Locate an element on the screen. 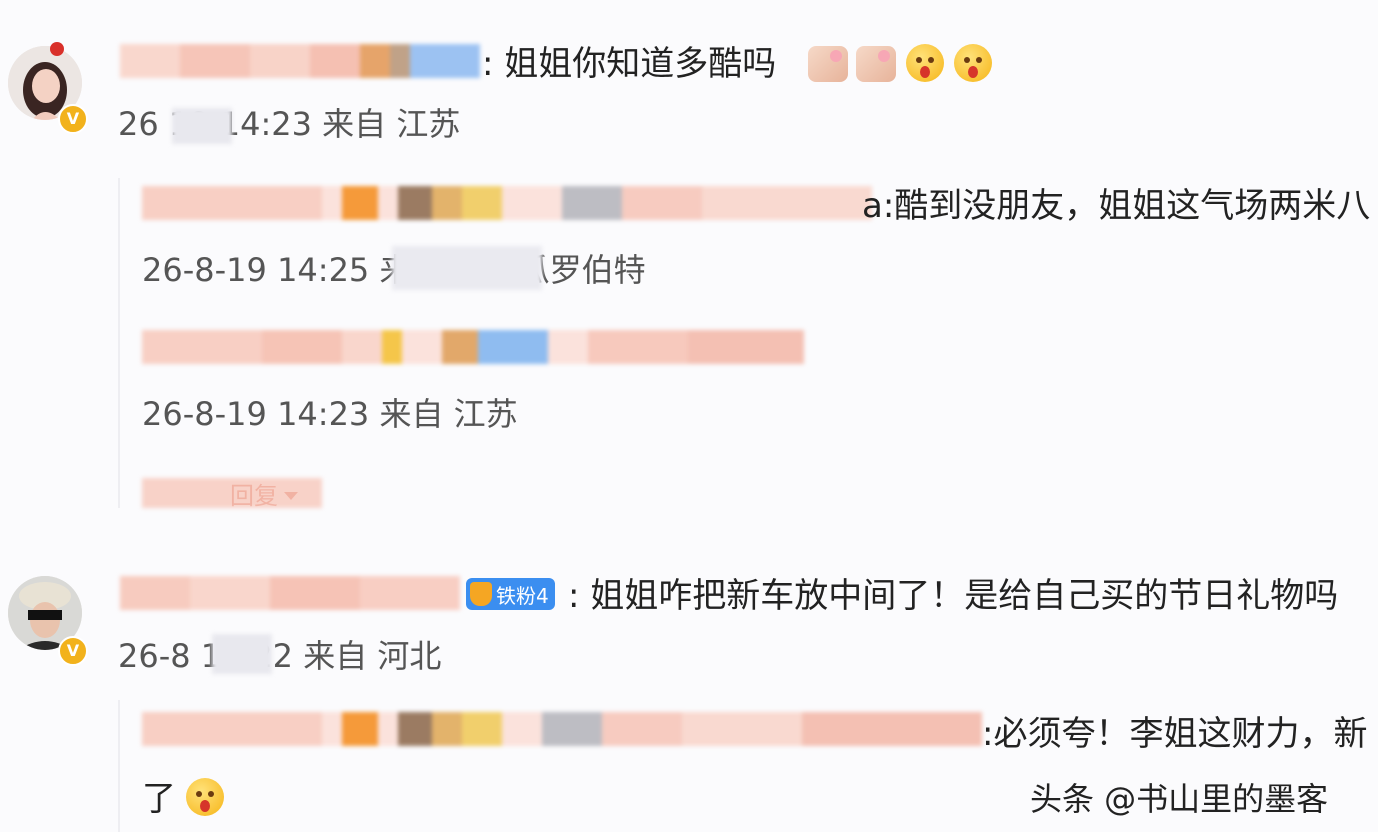 The height and width of the screenshot is (832, 1378). apple-icon is located at coordinates (57, 49).